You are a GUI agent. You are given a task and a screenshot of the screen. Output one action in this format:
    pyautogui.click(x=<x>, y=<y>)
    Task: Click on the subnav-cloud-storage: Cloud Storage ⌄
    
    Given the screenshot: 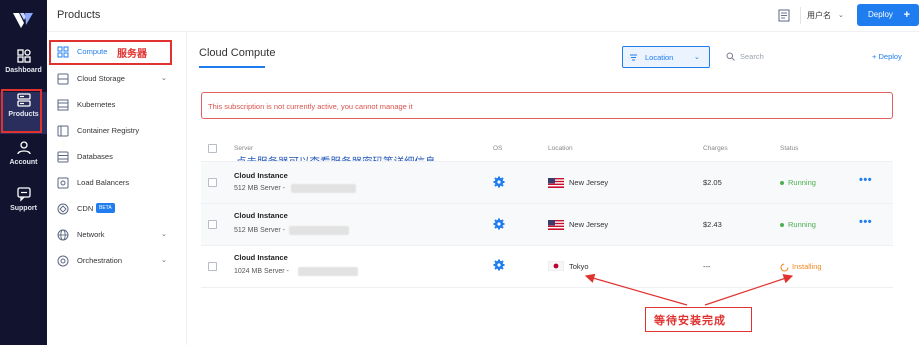 What is the action you would take?
    pyautogui.click(x=117, y=79)
    